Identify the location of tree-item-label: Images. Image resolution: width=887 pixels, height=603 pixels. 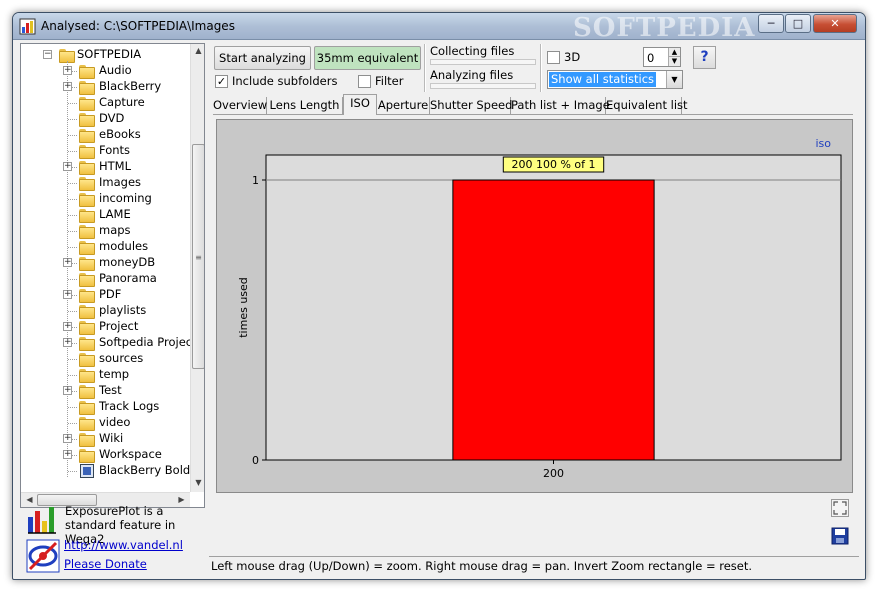
(120, 182).